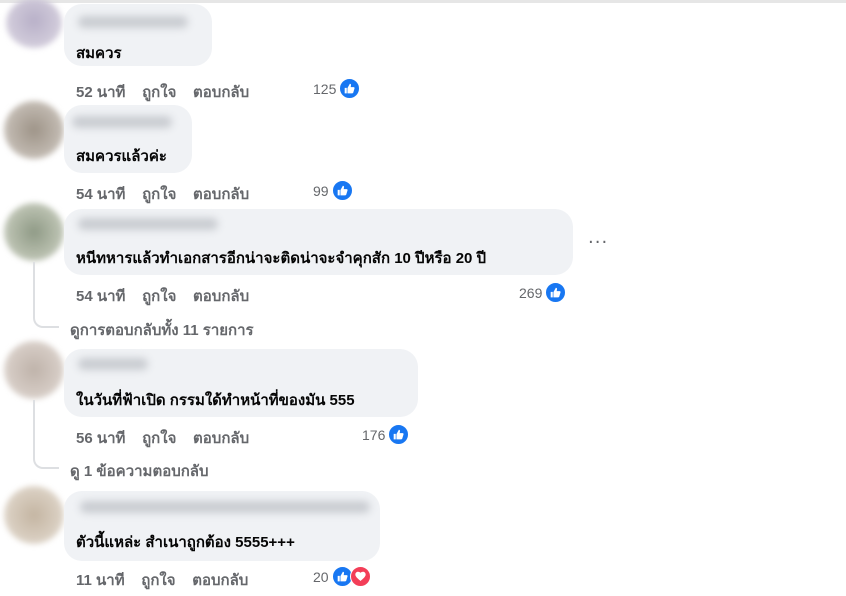  I want to click on reaction-number: 125, so click(325, 88).